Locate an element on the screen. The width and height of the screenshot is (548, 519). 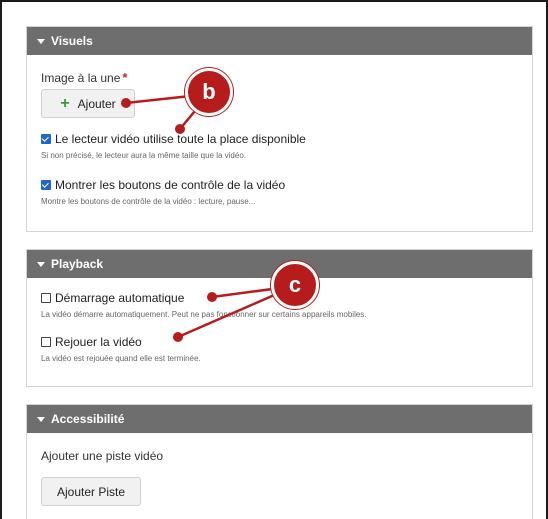
add-image-button: + Ajouter is located at coordinates (88, 103).